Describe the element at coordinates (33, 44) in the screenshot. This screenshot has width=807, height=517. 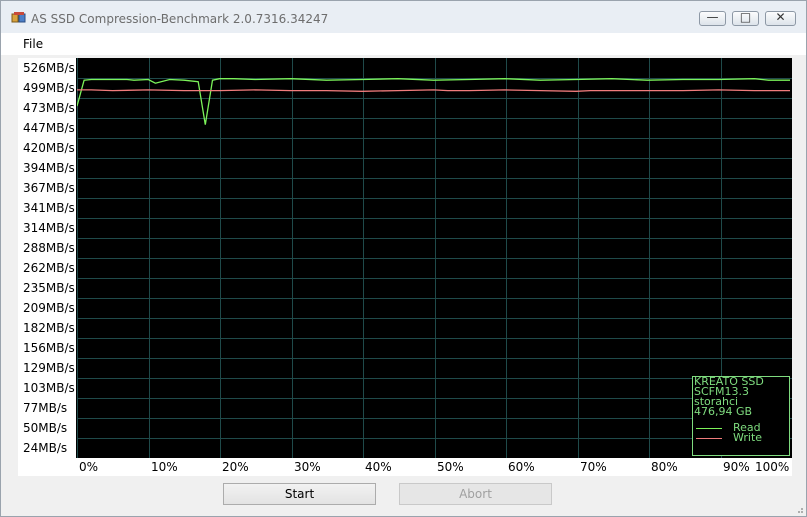
I see `menu-file: File` at that location.